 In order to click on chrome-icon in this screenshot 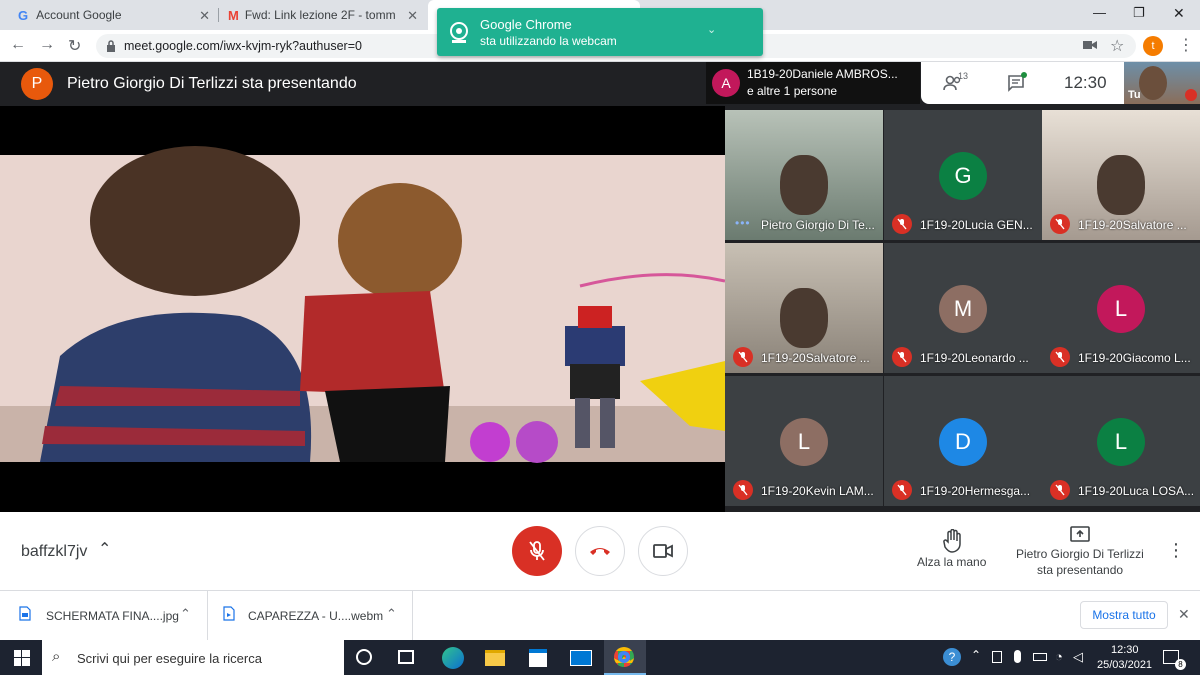, I will do `click(624, 657)`.